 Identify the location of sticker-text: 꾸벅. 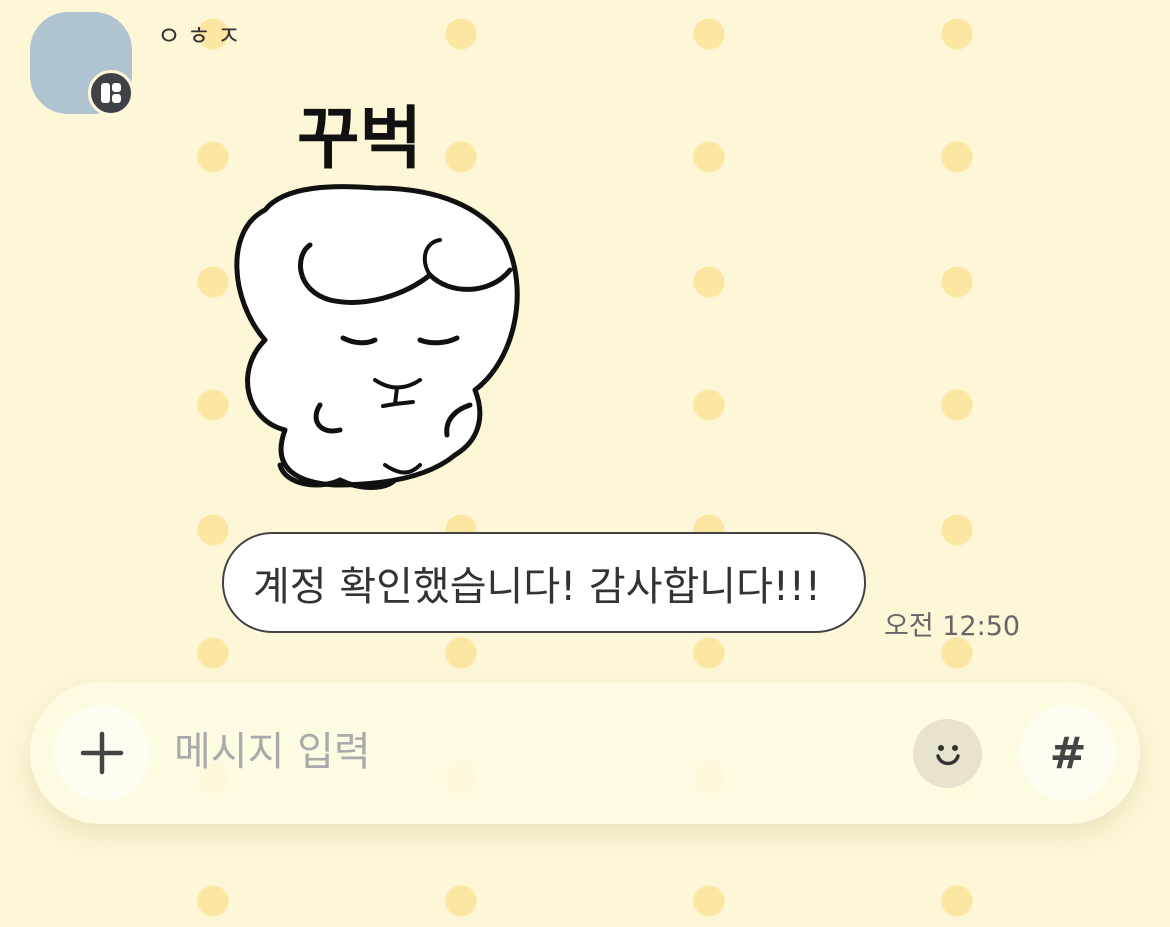
(359, 139).